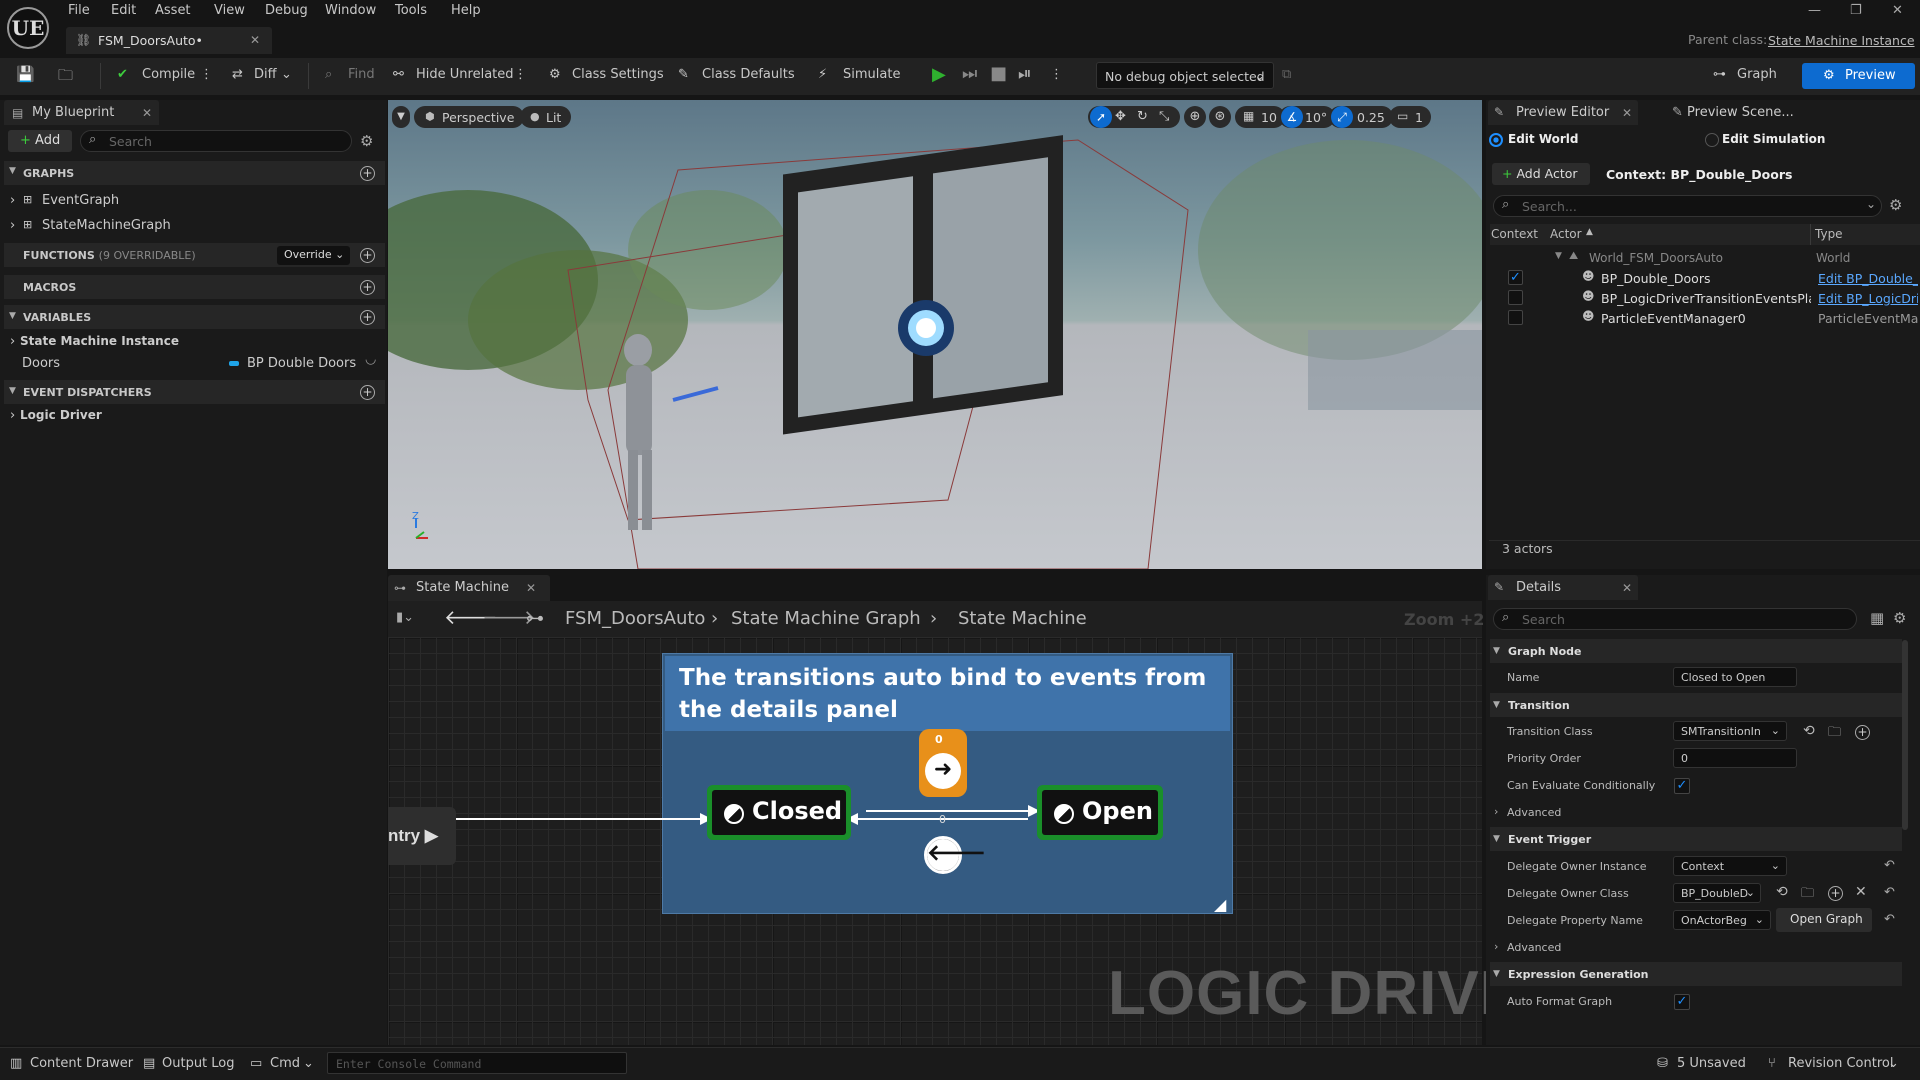  I want to click on add-event-dispatcher-icon: +, so click(367, 392).